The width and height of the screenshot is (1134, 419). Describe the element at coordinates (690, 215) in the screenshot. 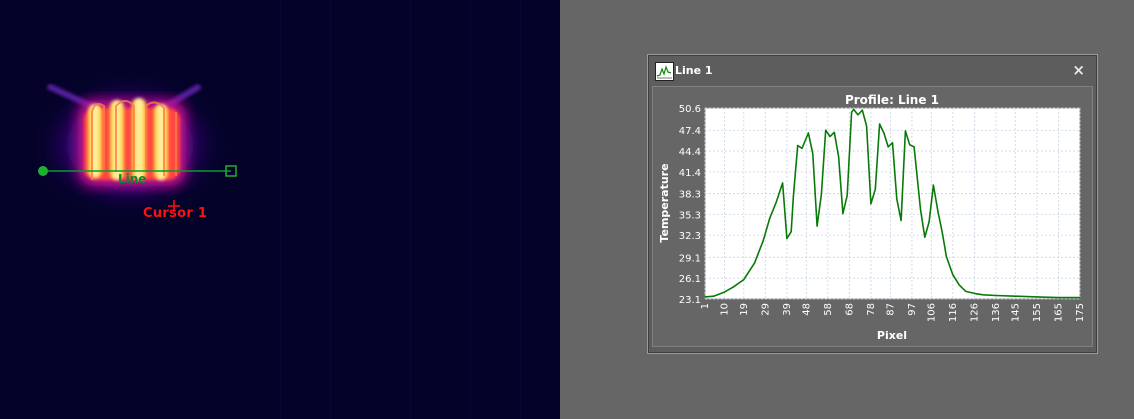

I see `y-tick-label: 35.3` at that location.